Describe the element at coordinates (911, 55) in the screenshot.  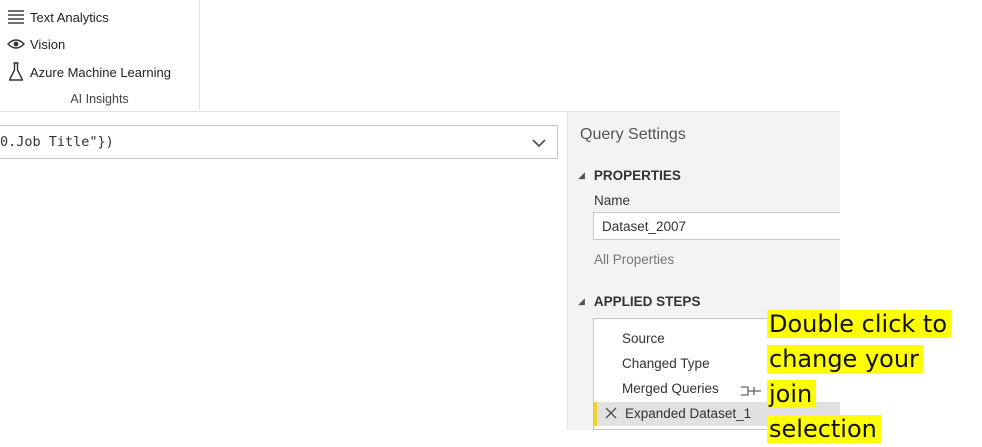
I see `ribbon-blank-area` at that location.